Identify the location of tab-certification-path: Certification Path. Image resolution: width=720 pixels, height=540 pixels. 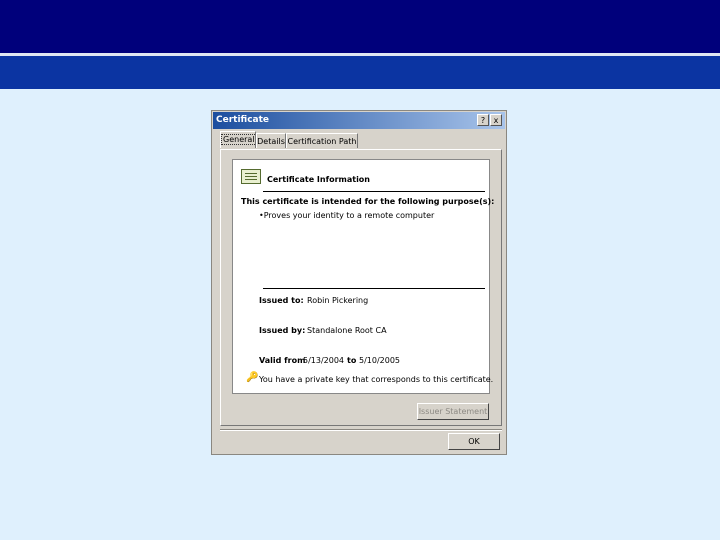
(322, 140).